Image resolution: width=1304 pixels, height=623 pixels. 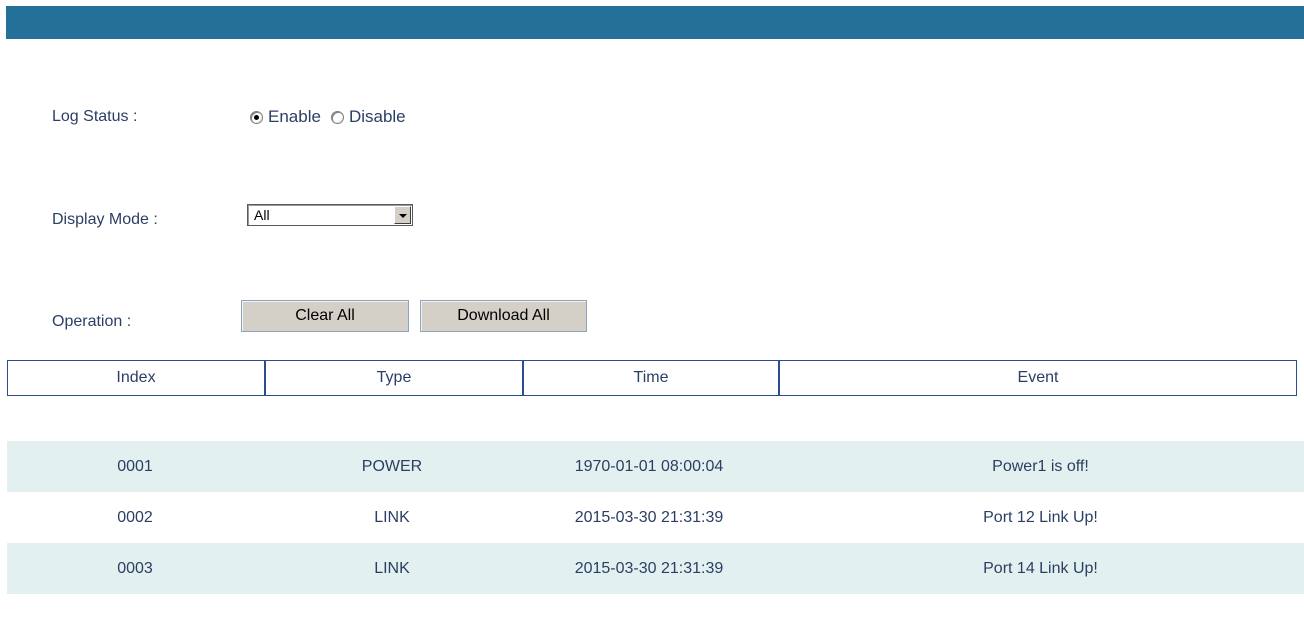 I want to click on cell-event: Port 12 Link Up!, so click(x=1040, y=517).